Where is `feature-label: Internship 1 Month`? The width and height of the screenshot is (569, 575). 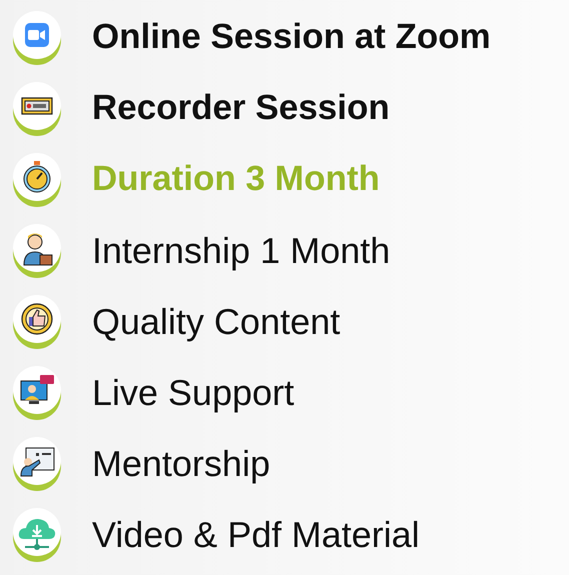
feature-label: Internship 1 Month is located at coordinates (241, 250).